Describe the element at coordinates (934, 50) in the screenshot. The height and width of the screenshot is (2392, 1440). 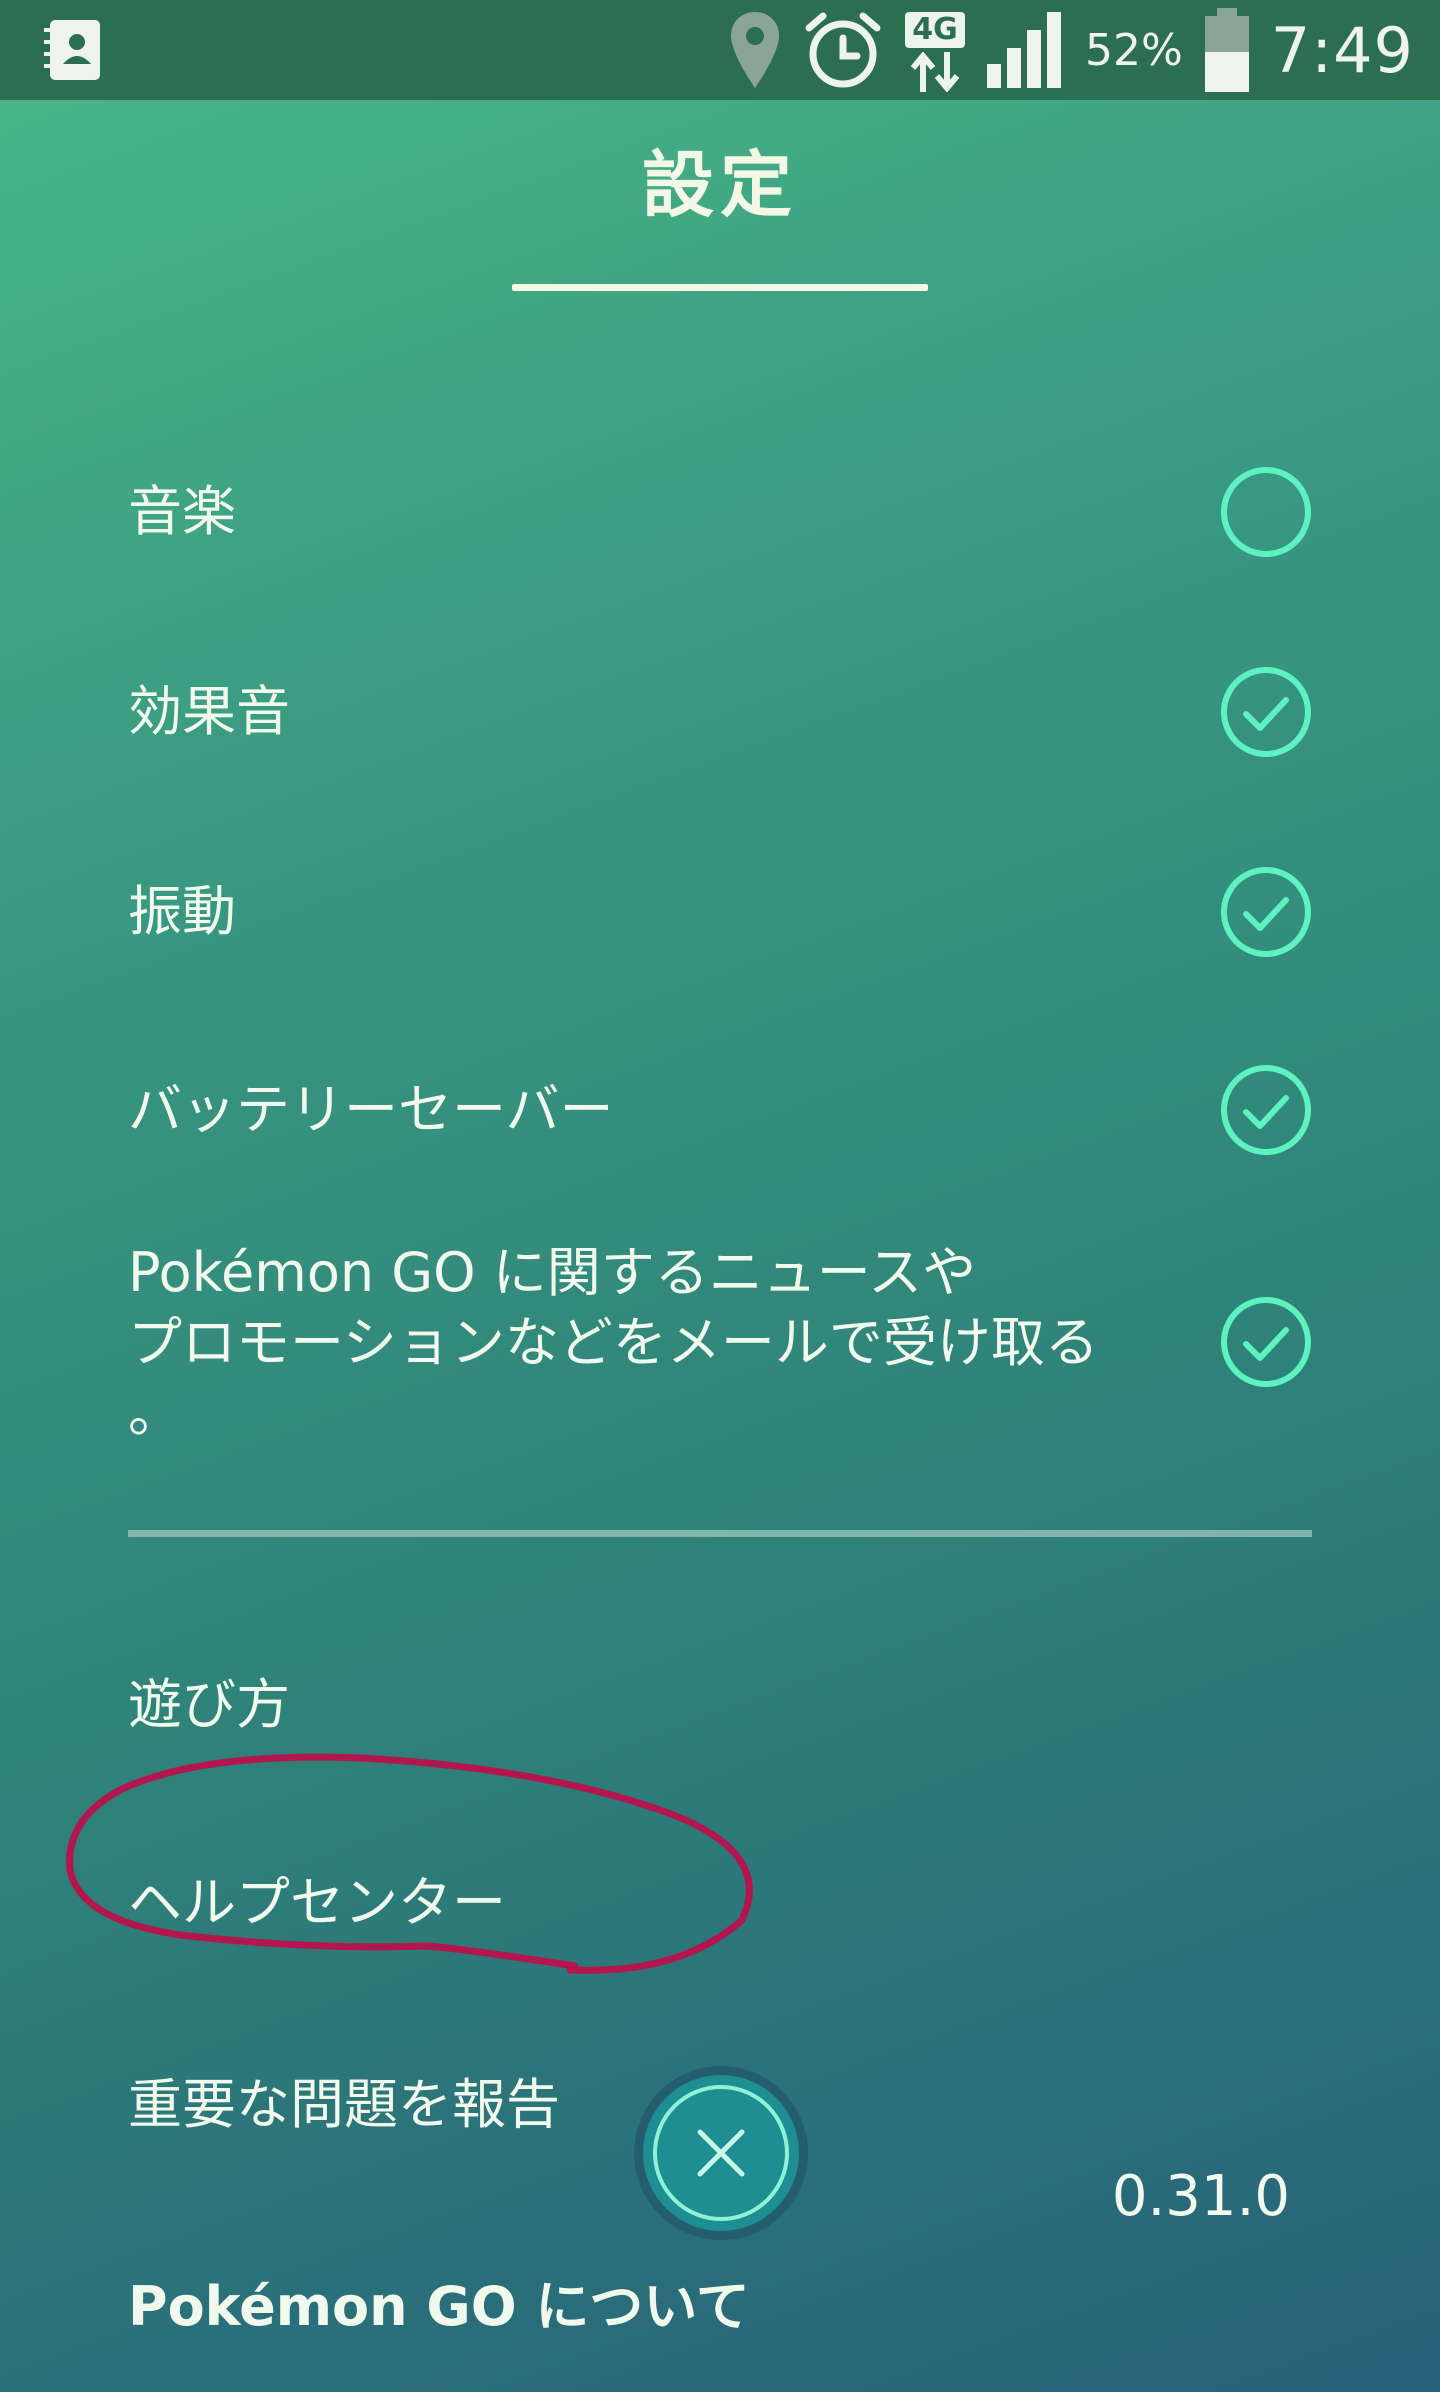
I see `network-4g-icon: 4G` at that location.